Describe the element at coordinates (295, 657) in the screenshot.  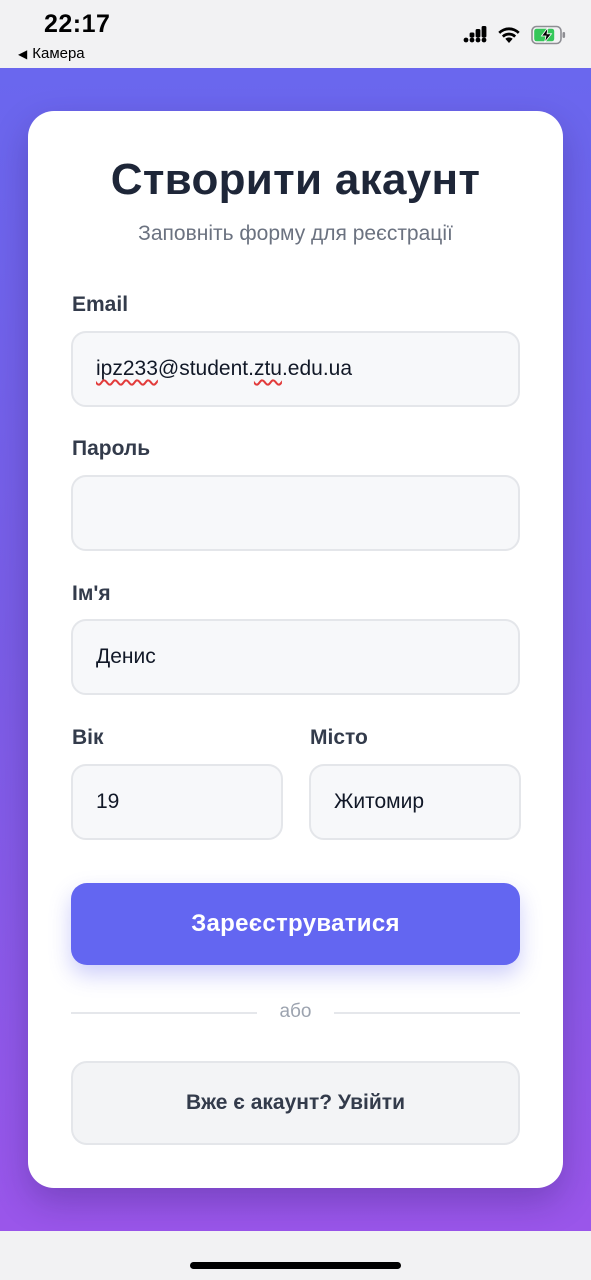
I see `name-input: Денис` at that location.